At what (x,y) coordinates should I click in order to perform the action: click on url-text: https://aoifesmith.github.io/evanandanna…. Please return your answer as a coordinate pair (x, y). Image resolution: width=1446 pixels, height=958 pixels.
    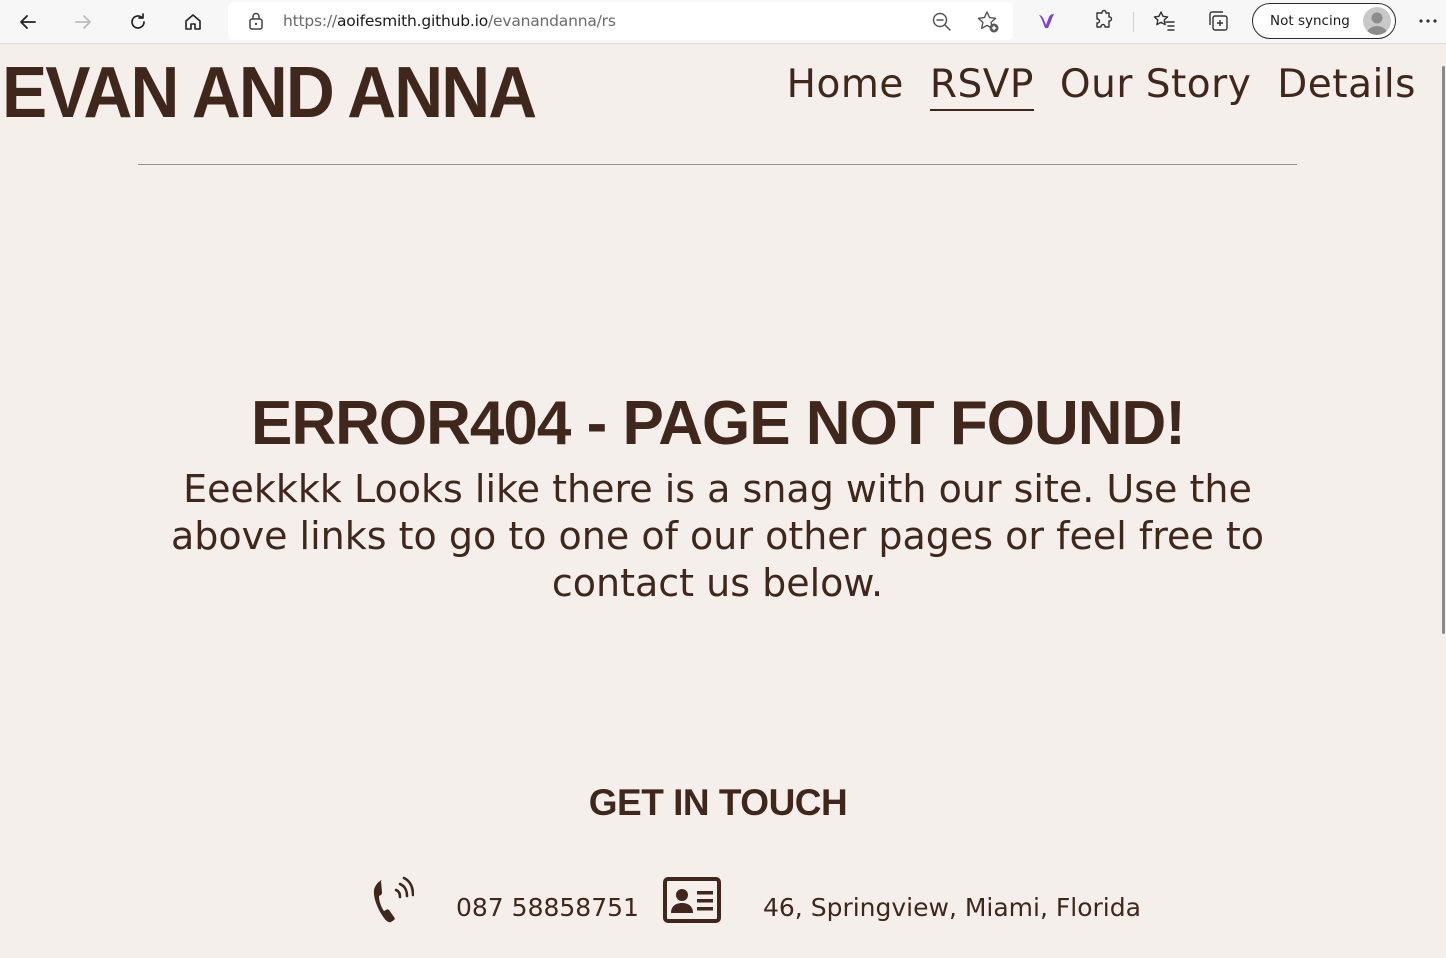
    Looking at the image, I should click on (449, 21).